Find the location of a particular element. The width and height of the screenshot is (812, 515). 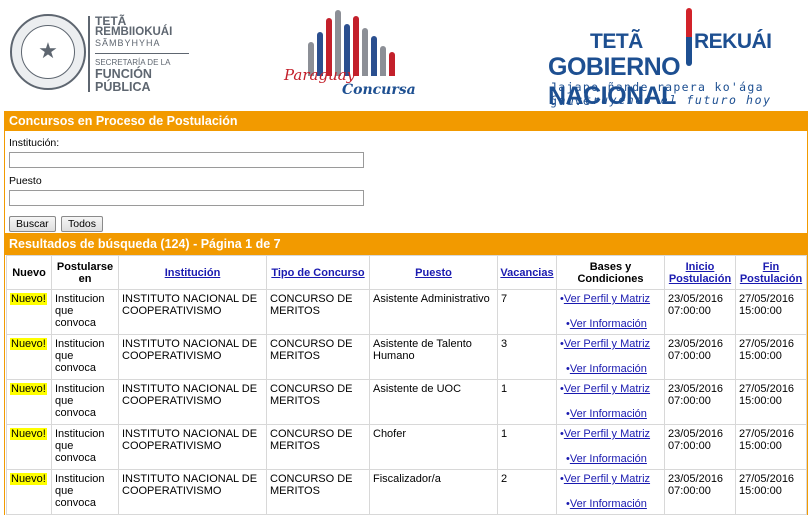

star-icon: ★ is located at coordinates (48, 50).